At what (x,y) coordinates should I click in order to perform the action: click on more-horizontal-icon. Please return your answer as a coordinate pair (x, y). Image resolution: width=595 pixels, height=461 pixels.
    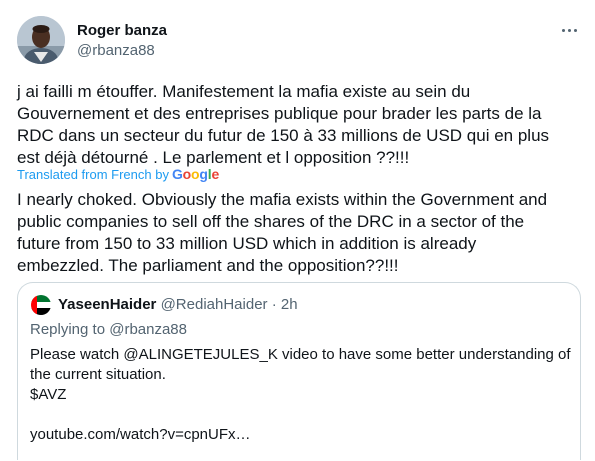
    Looking at the image, I should click on (569, 30).